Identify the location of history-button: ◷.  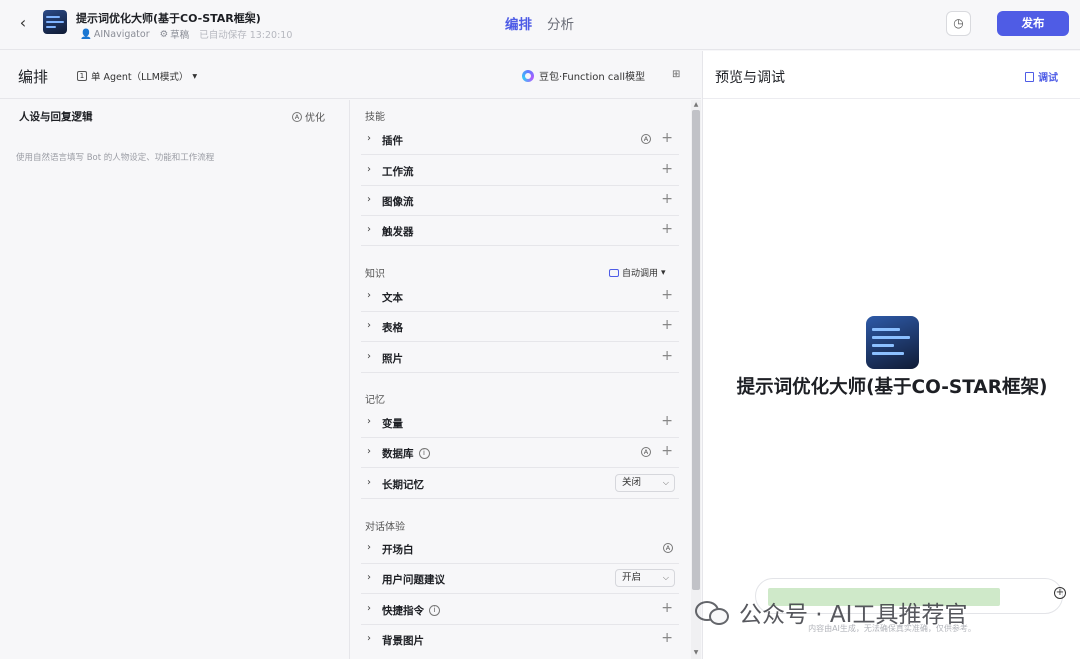
(958, 23).